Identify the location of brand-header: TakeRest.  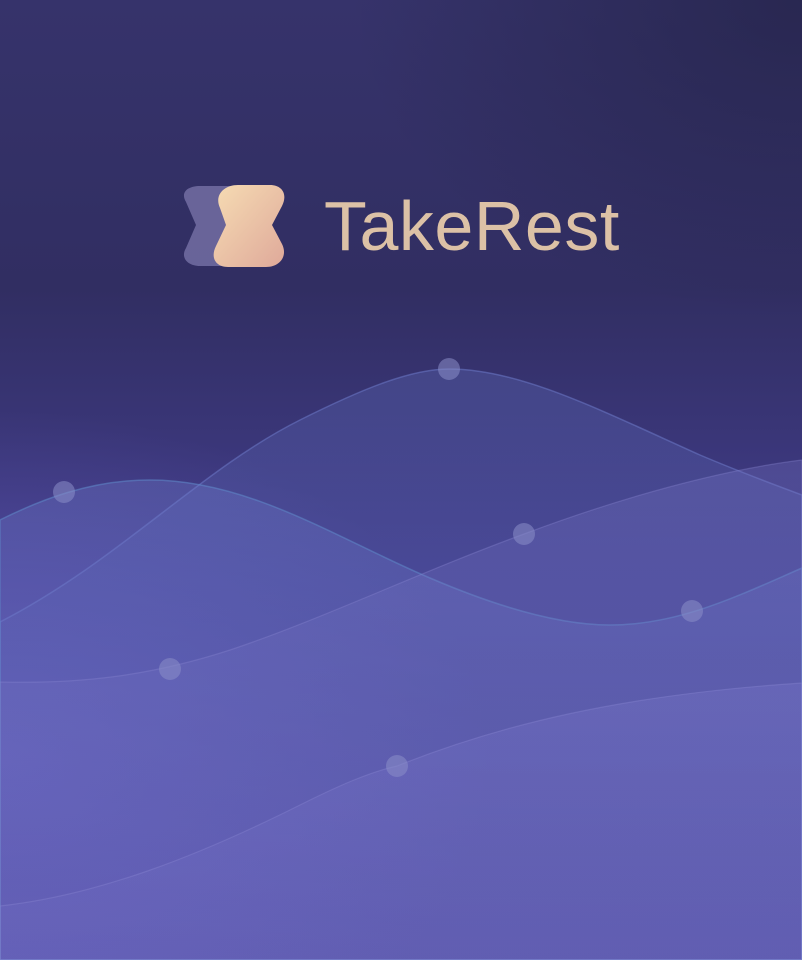
(400, 226).